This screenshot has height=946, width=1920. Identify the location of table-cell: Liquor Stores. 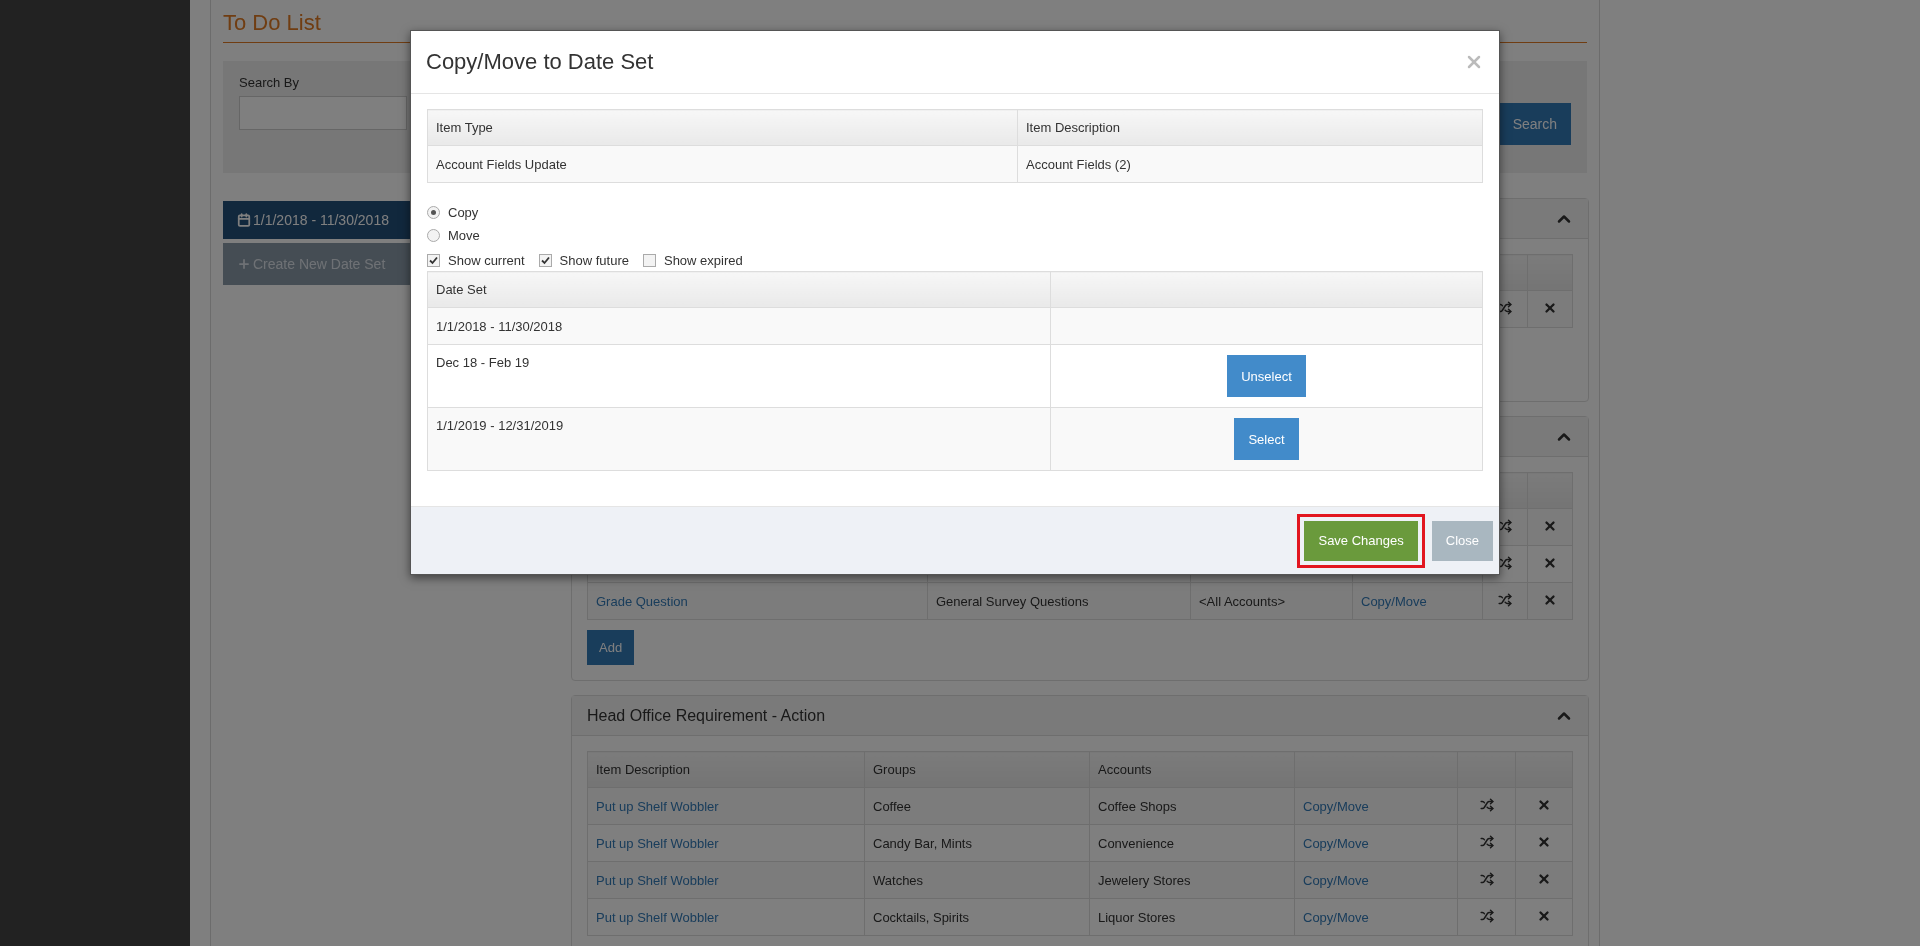
(1137, 917).